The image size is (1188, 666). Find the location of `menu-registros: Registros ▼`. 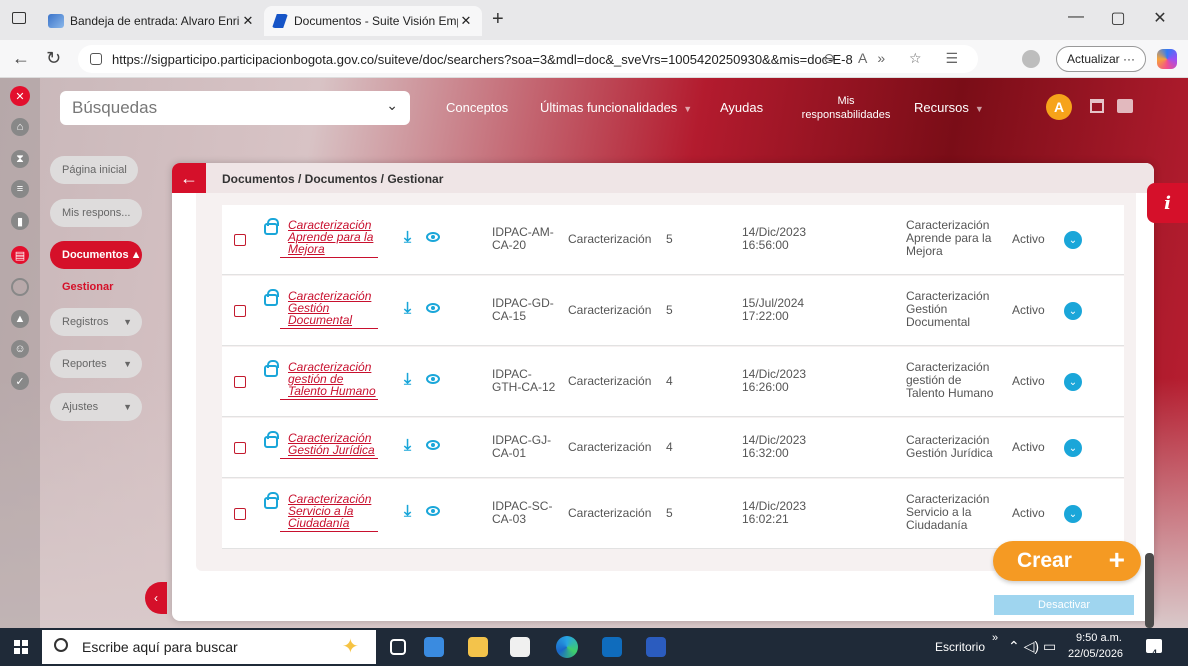

menu-registros: Registros ▼ is located at coordinates (96, 322).